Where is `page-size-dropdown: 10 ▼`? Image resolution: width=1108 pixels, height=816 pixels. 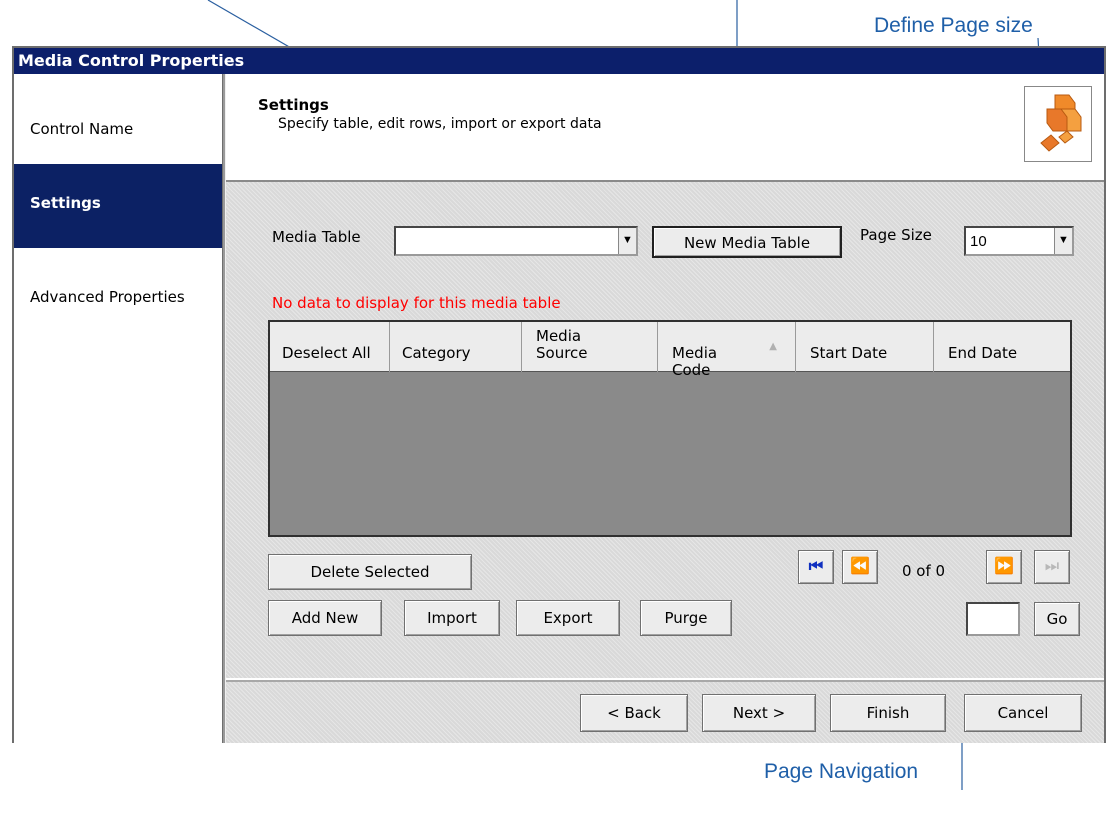 page-size-dropdown: 10 ▼ is located at coordinates (1019, 241).